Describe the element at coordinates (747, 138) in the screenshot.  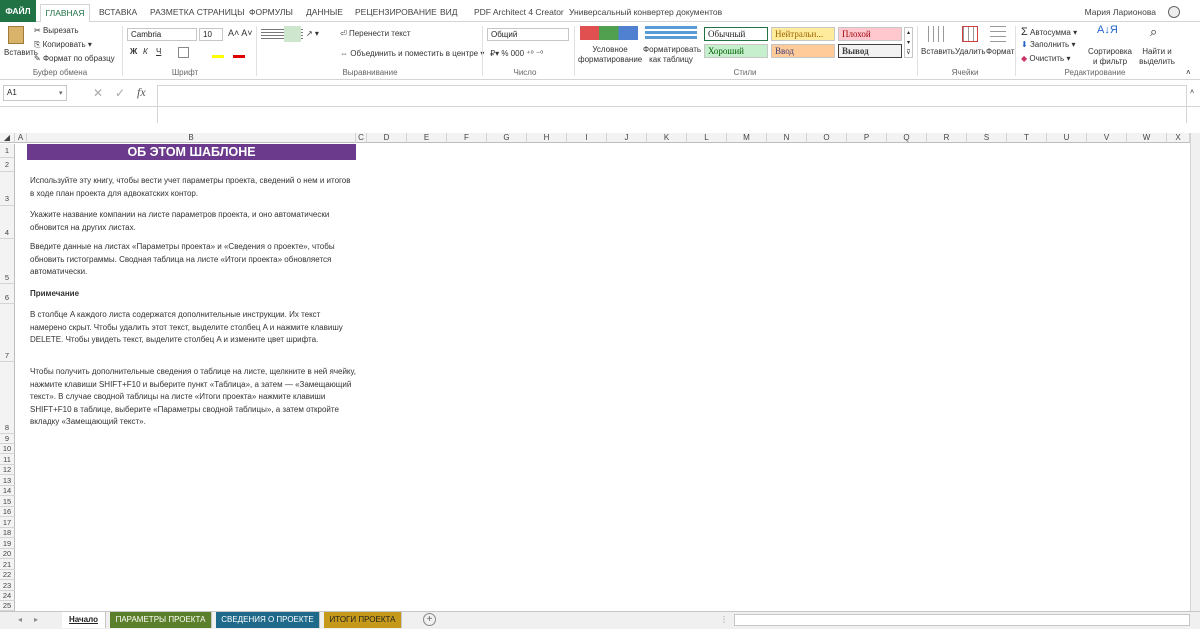
I see `column-header: M` at that location.